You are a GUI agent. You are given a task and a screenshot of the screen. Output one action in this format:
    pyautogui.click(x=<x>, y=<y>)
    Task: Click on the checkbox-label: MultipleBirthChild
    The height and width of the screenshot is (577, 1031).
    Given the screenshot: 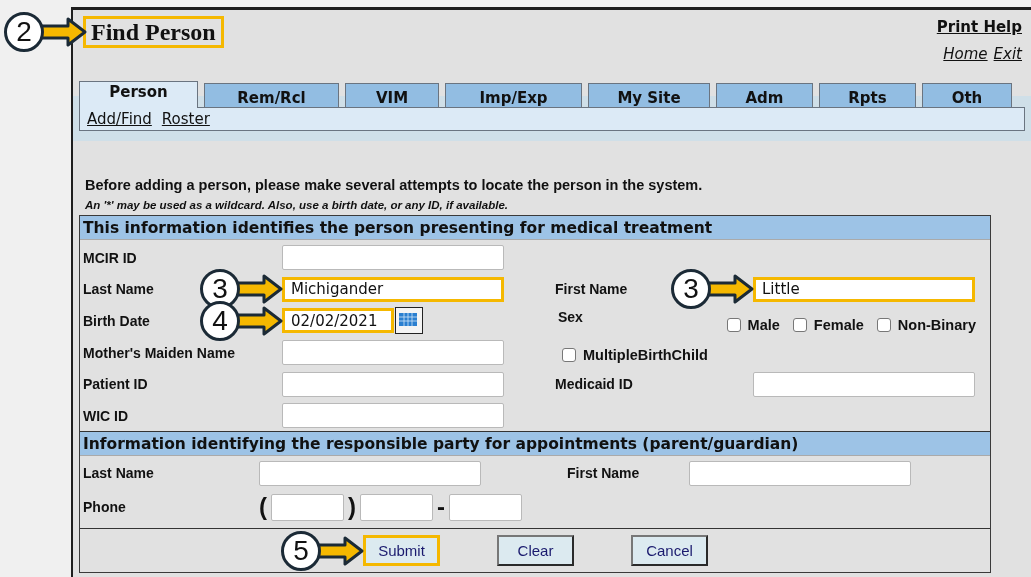 What is the action you would take?
    pyautogui.click(x=645, y=354)
    